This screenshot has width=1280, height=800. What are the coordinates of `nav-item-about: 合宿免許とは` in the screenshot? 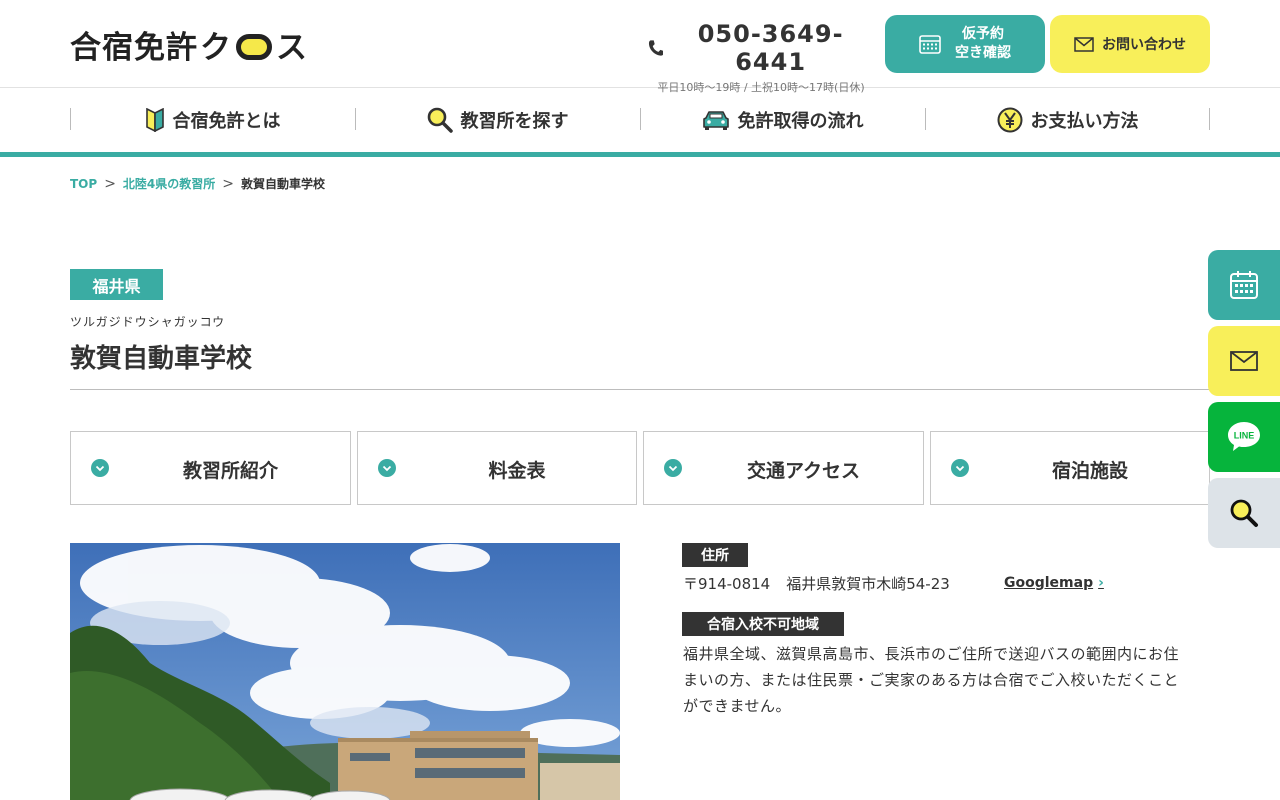 It's located at (212, 120).